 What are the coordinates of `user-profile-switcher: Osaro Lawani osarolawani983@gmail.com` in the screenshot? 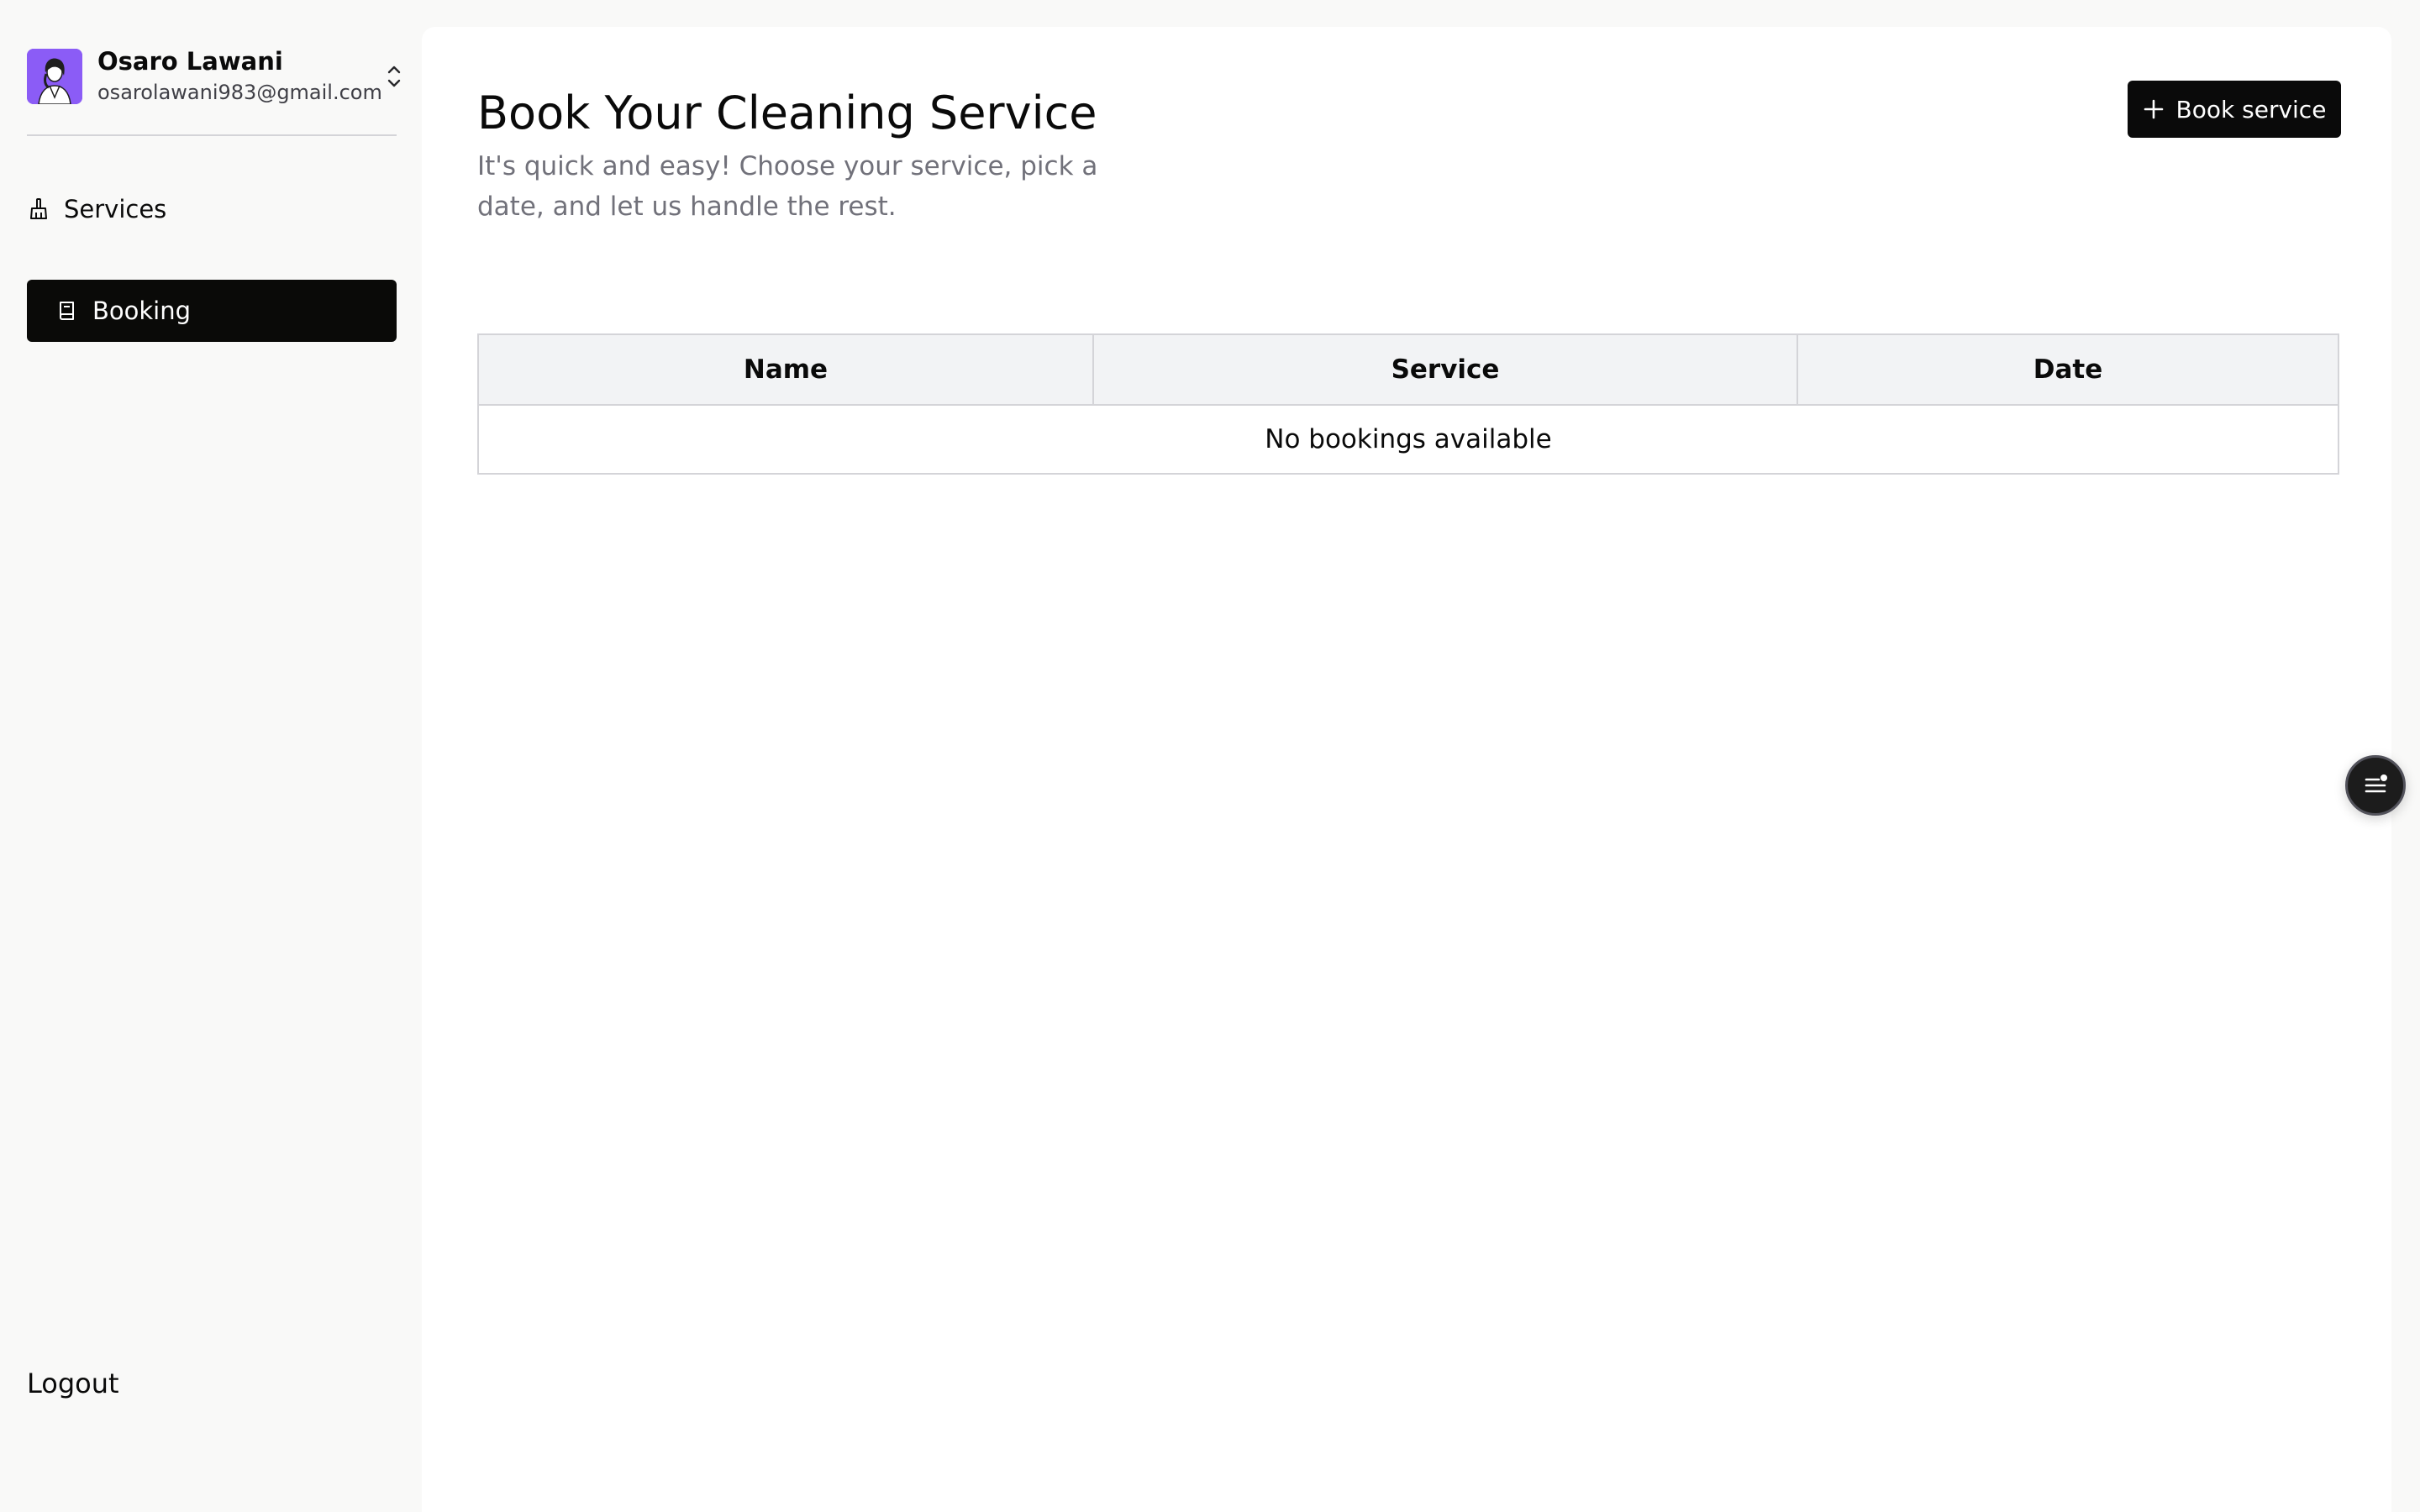 It's located at (214, 76).